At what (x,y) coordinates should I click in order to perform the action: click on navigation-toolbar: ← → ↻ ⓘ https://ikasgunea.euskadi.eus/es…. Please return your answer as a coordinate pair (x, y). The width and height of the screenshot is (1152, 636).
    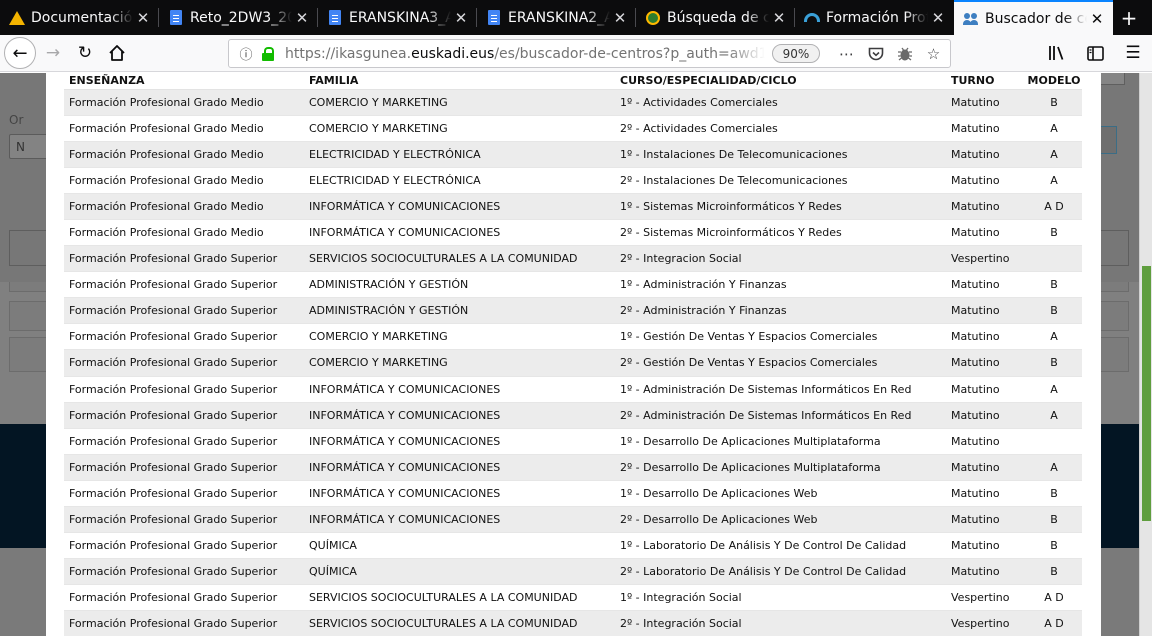
    Looking at the image, I should click on (576, 53).